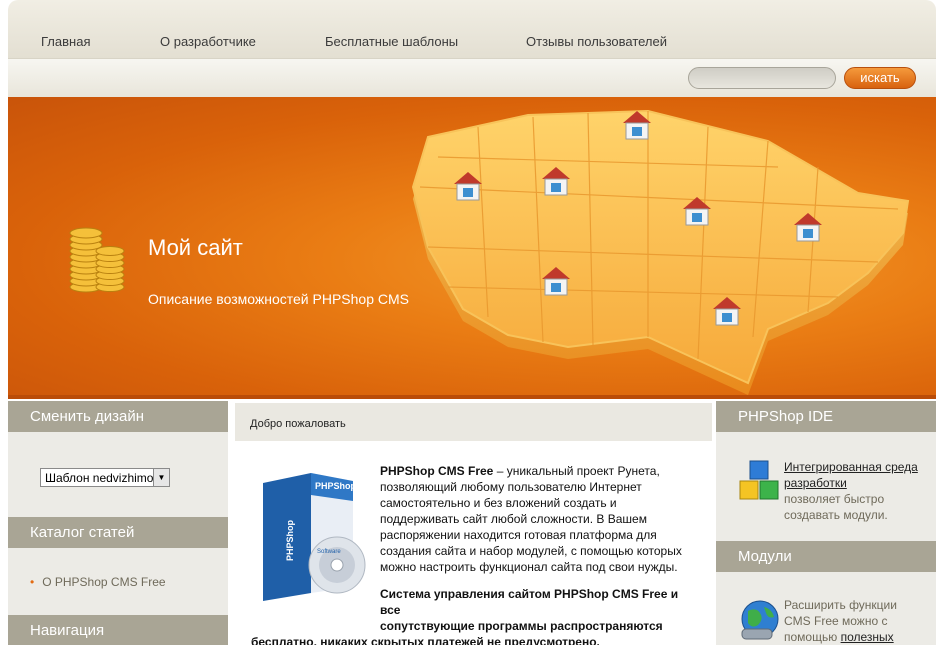  Describe the element at coordinates (473, 422) in the screenshot. I see `welcome-header: Добро пожаловать` at that location.